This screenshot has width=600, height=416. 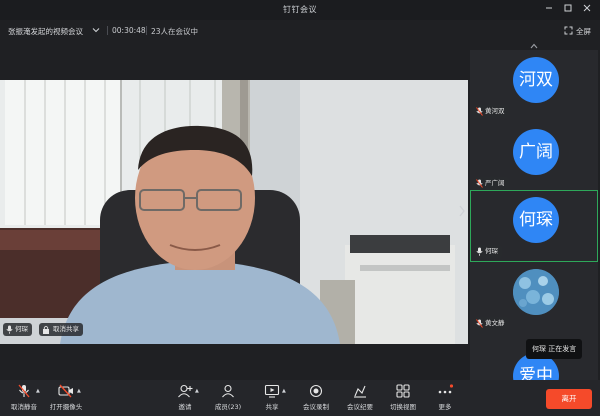 I want to click on unmute-button: ▲ 取消静音, so click(x=24, y=397).